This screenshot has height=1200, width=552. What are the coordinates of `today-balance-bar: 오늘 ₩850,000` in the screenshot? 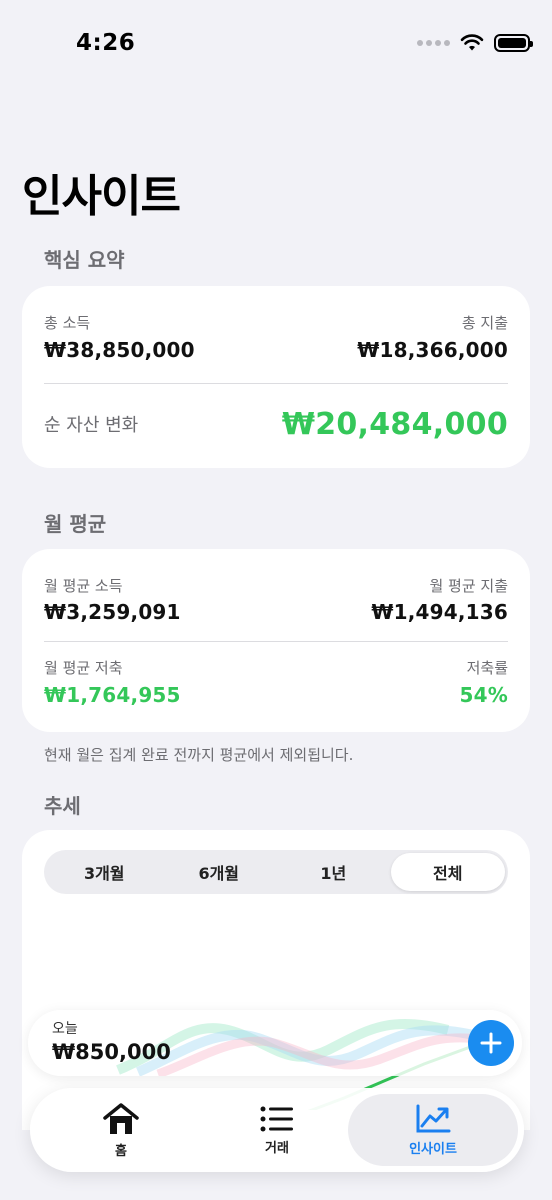 It's located at (275, 1043).